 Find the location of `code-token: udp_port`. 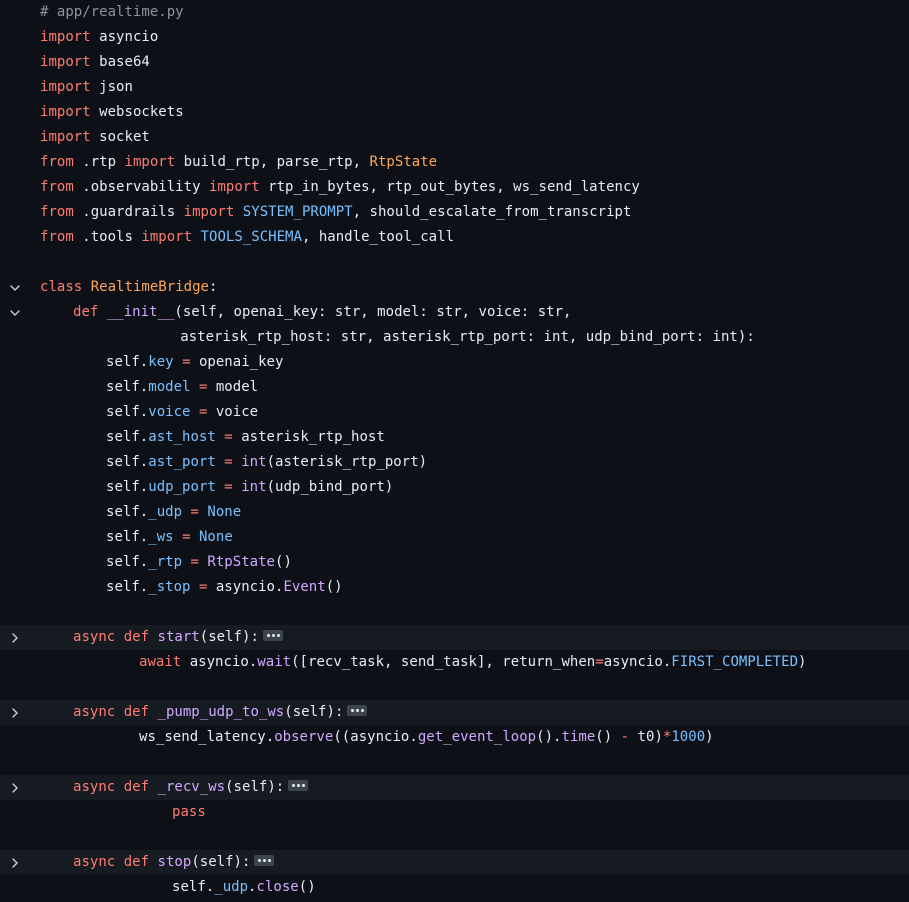

code-token: udp_port is located at coordinates (182, 487).